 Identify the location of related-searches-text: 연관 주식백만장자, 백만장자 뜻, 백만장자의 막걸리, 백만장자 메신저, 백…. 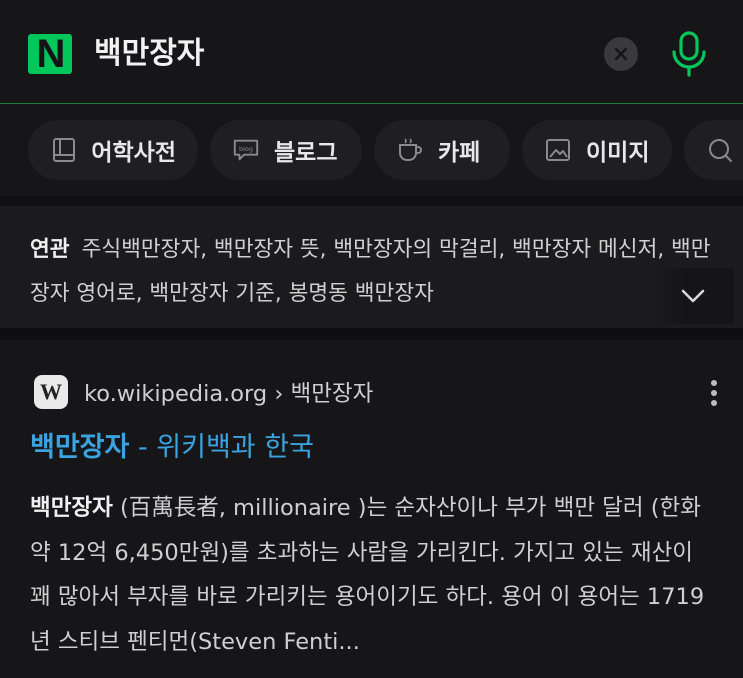
(375, 272).